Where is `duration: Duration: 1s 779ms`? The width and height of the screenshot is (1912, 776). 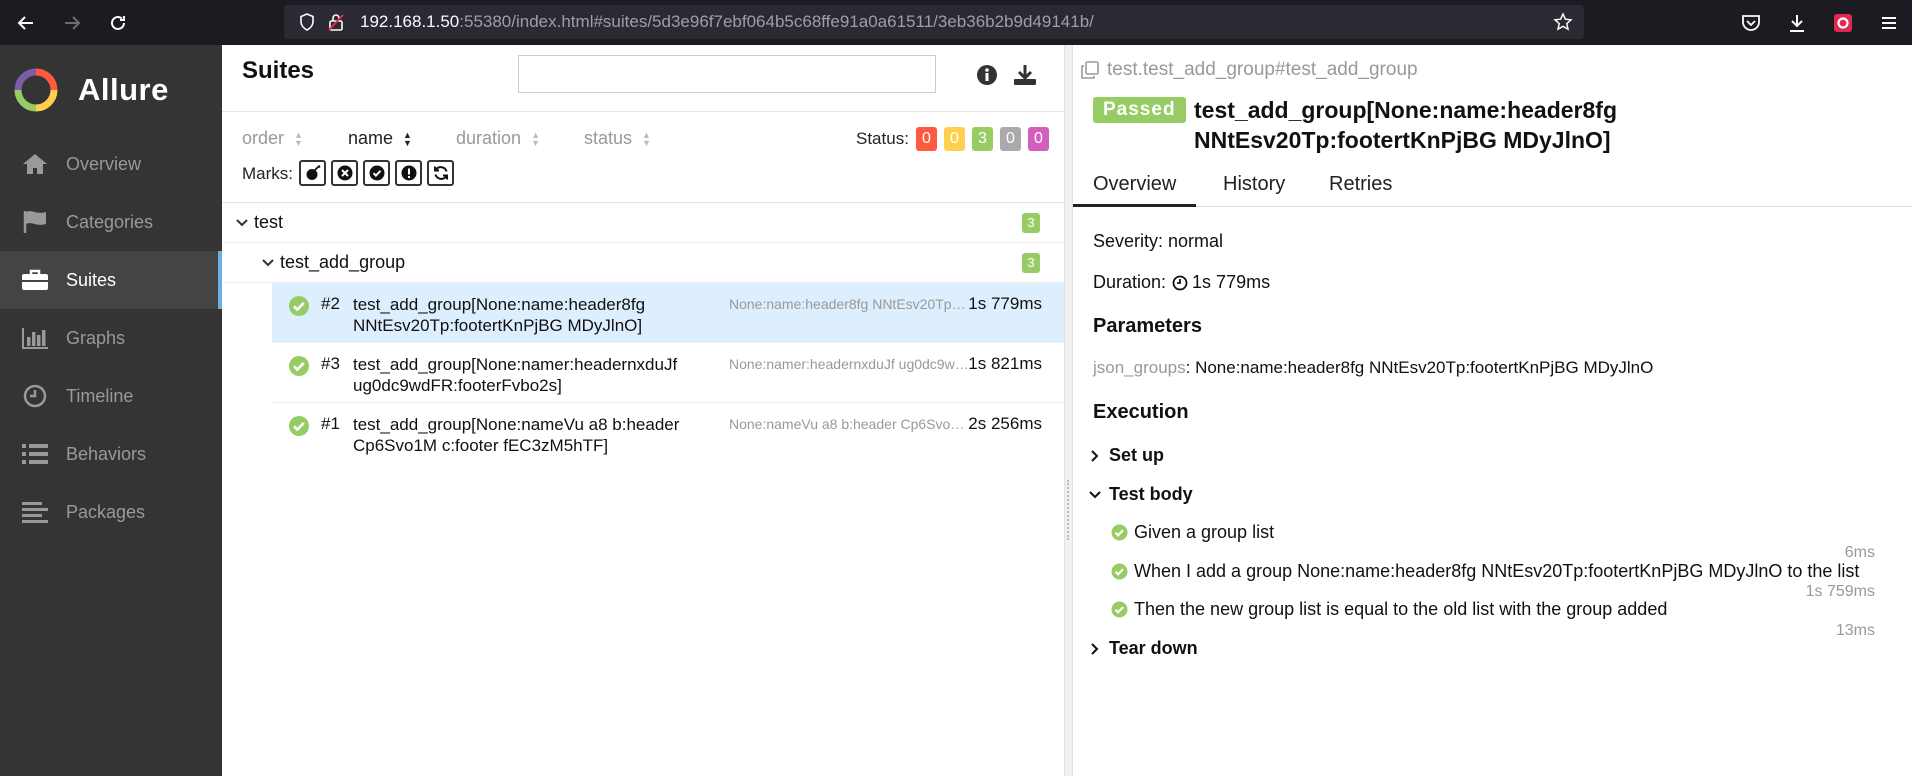
duration: Duration: 1s 779ms is located at coordinates (1181, 282).